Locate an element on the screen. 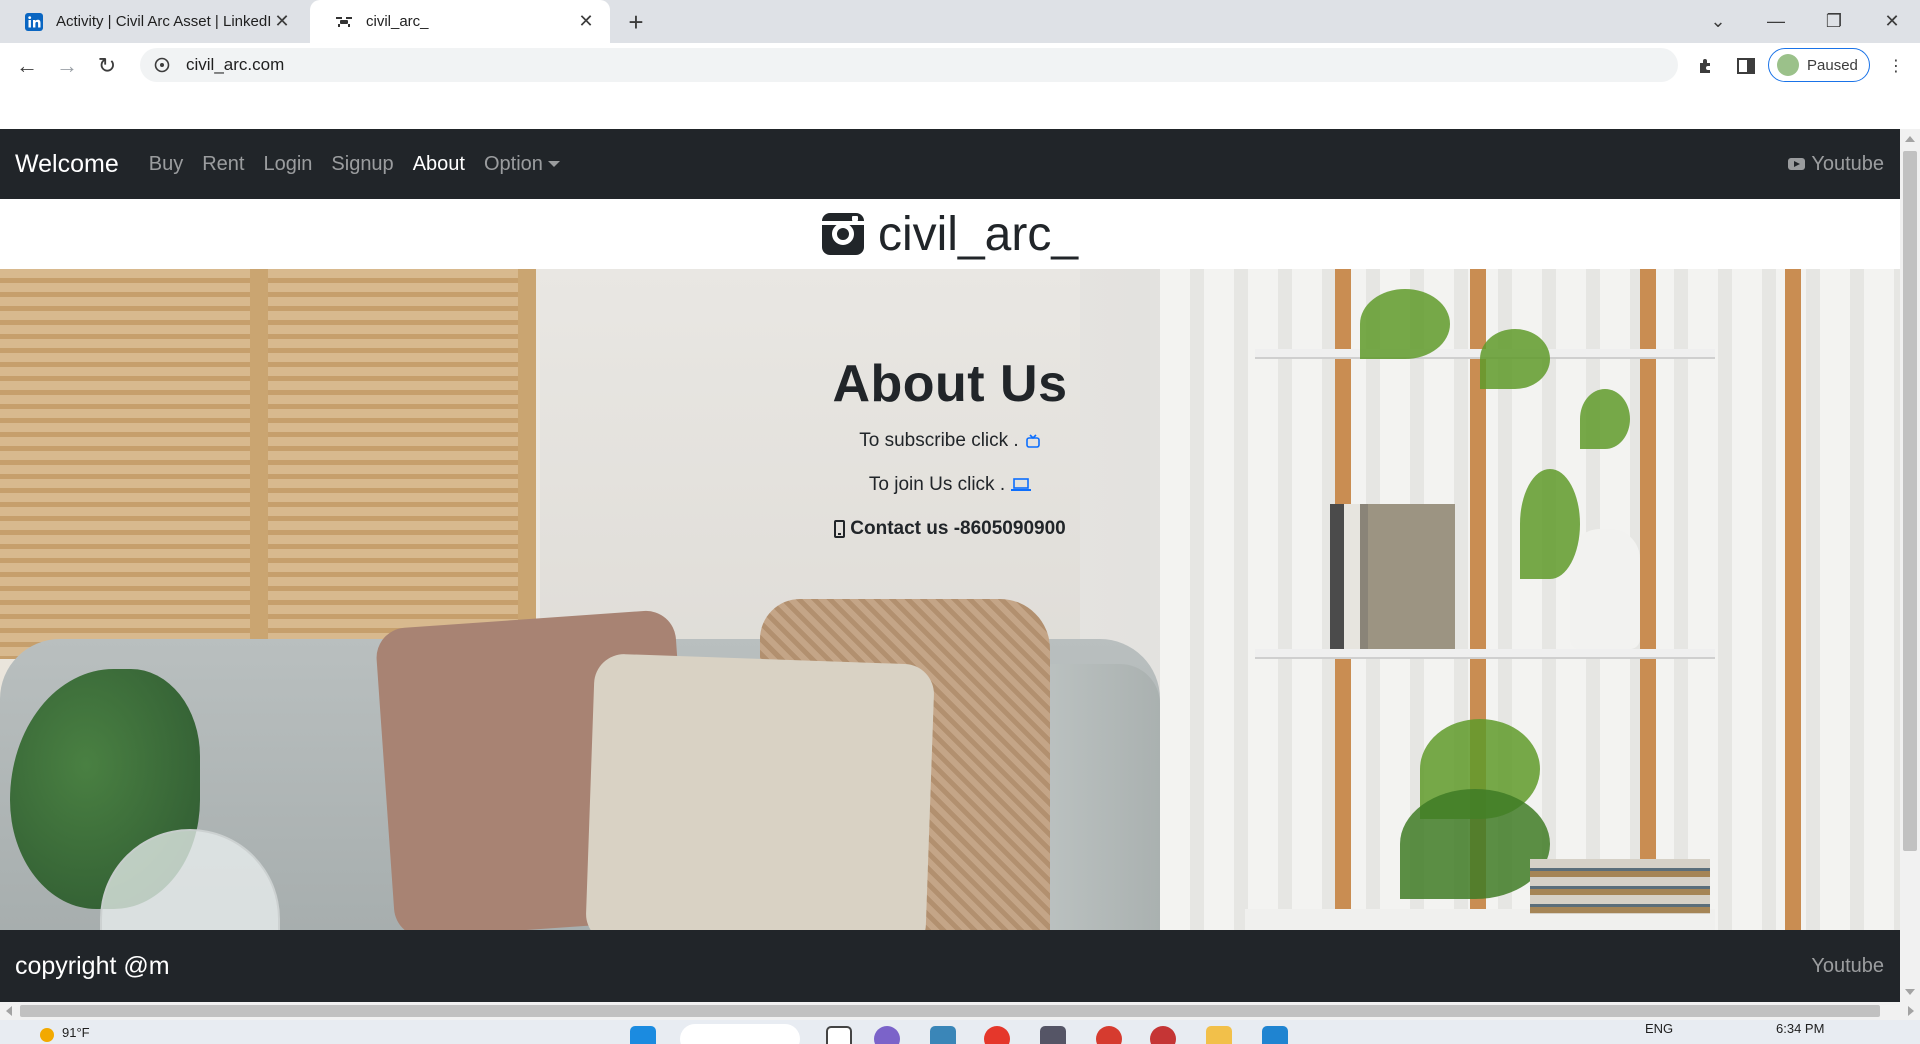  task-view-icon is located at coordinates (839, 1035).